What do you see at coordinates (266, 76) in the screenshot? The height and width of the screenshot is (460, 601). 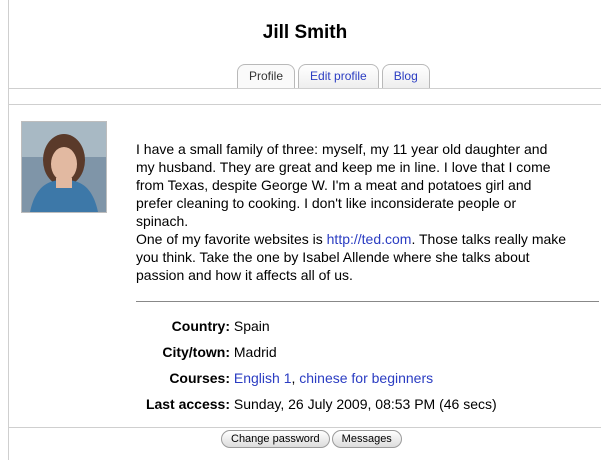 I see `tab-profile: Profile` at bounding box center [266, 76].